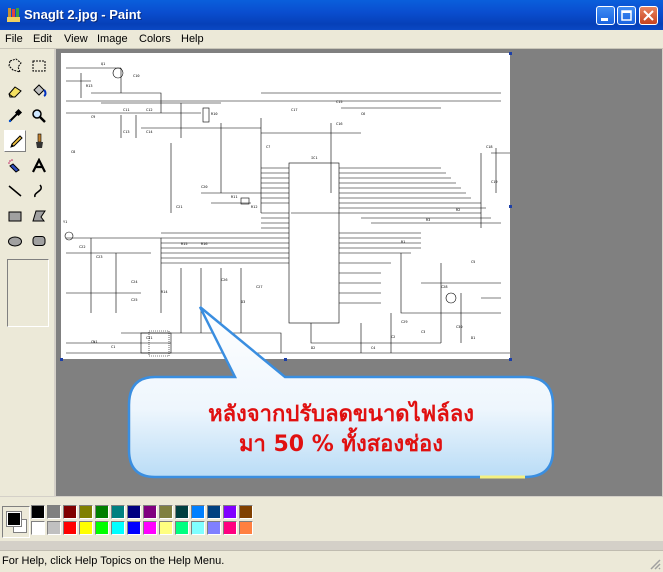 This screenshot has height=572, width=663. I want to click on brush-icon, so click(39, 140).